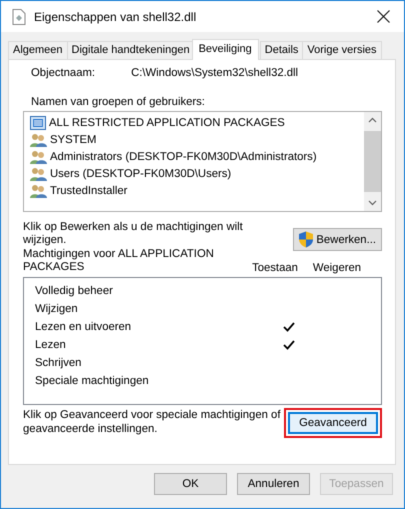 The width and height of the screenshot is (405, 509). What do you see at coordinates (57, 309) in the screenshot?
I see `permission-name: Wijzigen` at bounding box center [57, 309].